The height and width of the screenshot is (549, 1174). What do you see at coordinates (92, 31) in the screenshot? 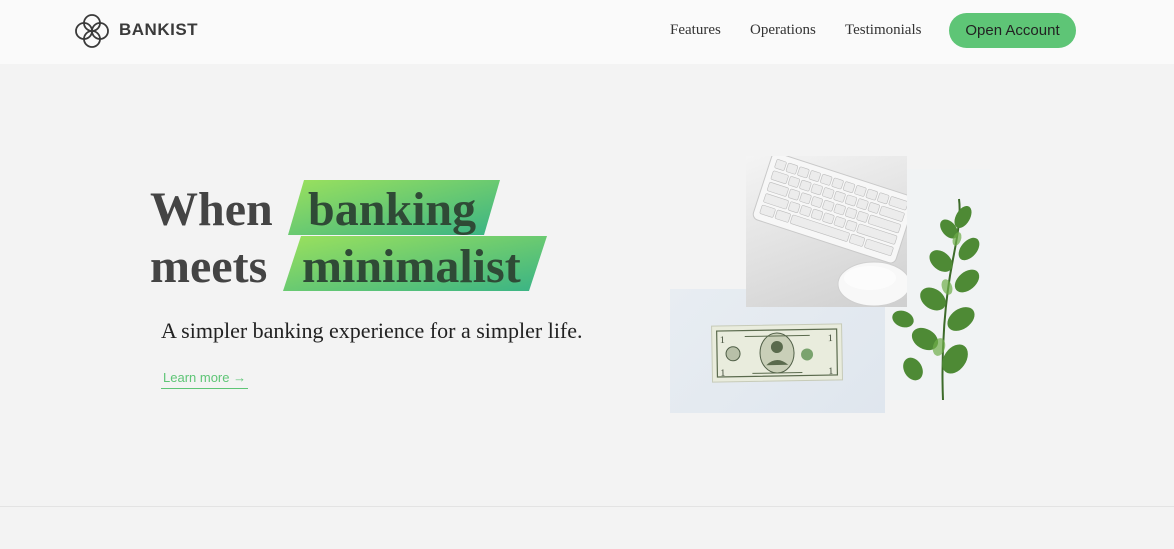
I see `bankist-logo-icon` at bounding box center [92, 31].